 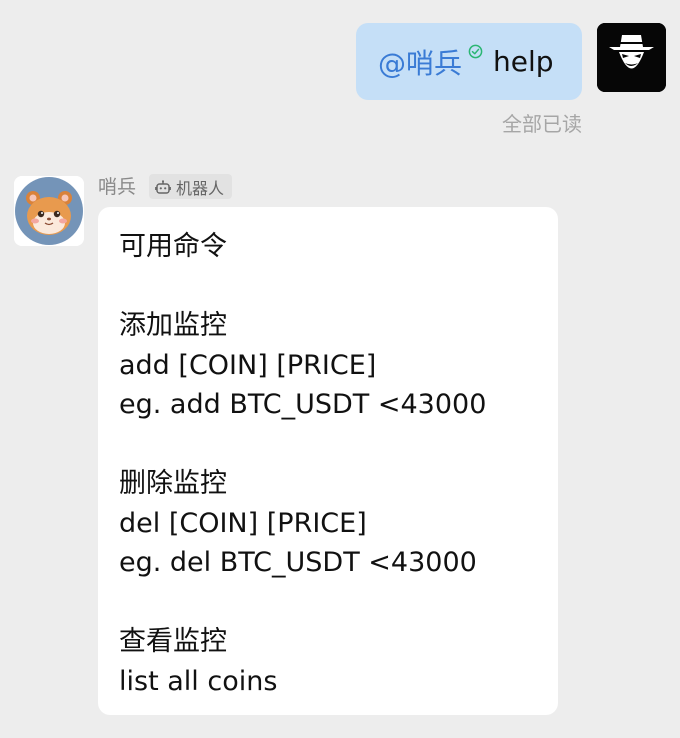 What do you see at coordinates (200, 188) in the screenshot?
I see `bot-badge-label: 机器人` at bounding box center [200, 188].